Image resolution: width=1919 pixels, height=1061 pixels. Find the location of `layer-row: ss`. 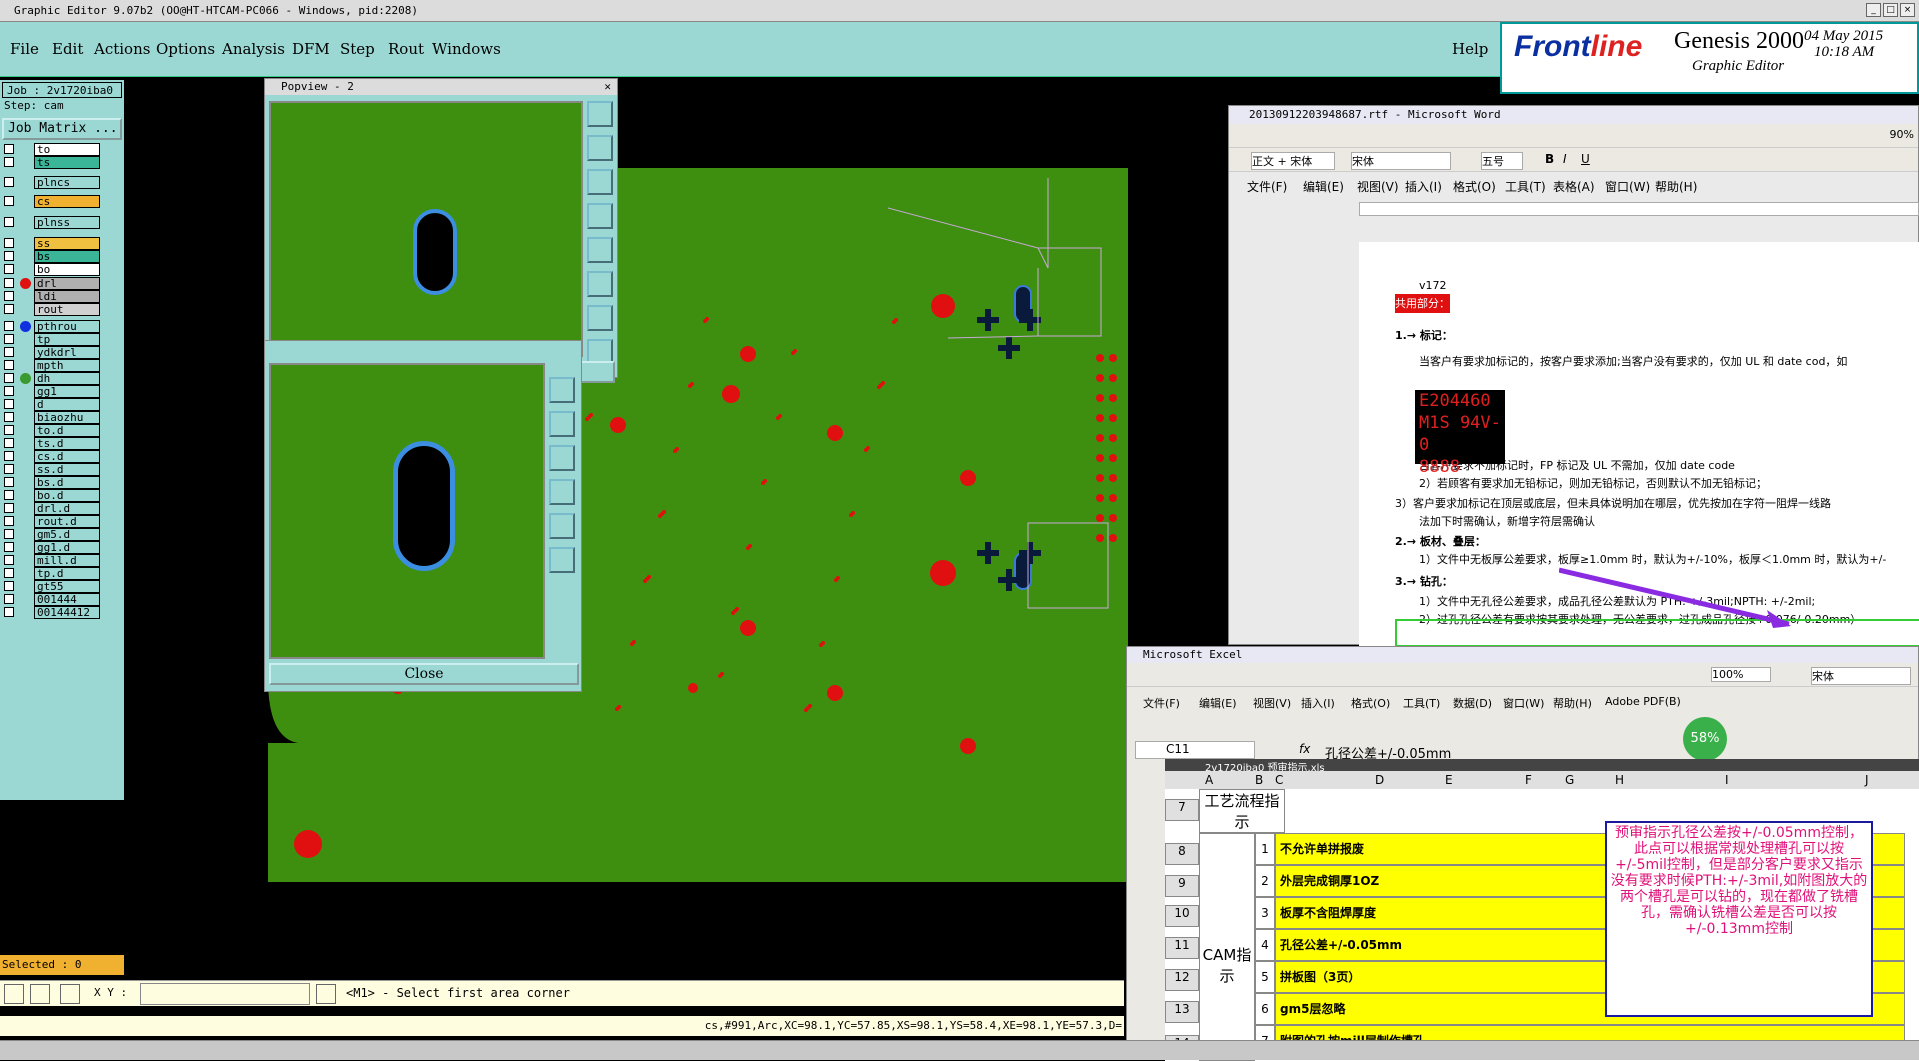

layer-row: ss is located at coordinates (52, 243).